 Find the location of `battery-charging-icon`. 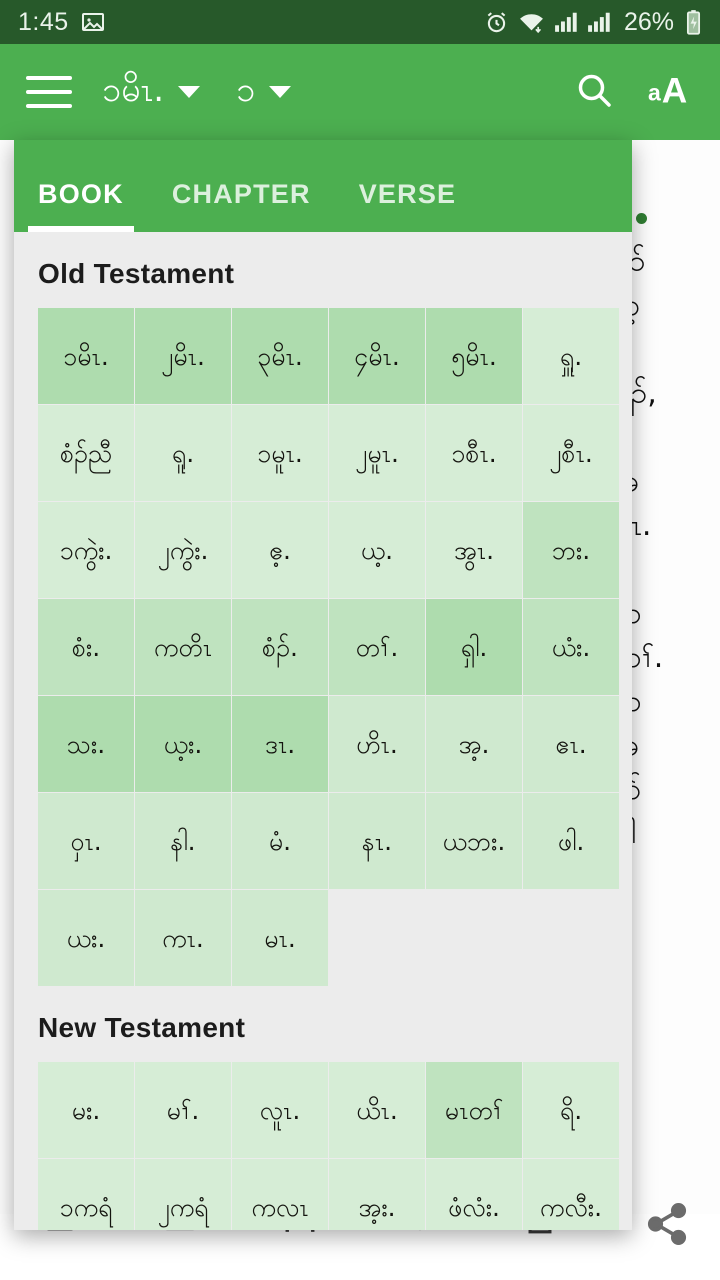

battery-charging-icon is located at coordinates (693, 22).